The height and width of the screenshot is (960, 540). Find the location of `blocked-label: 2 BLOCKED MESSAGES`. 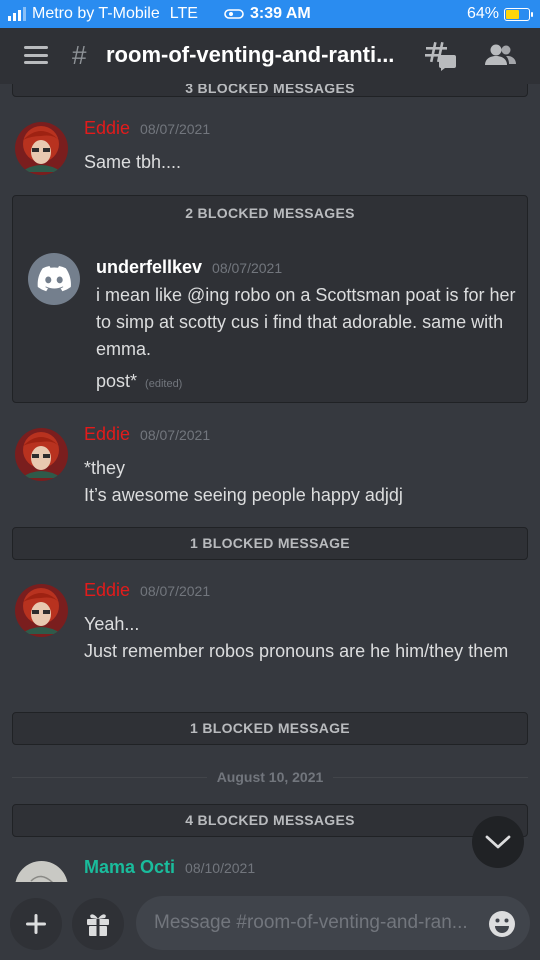

blocked-label: 2 BLOCKED MESSAGES is located at coordinates (270, 208).